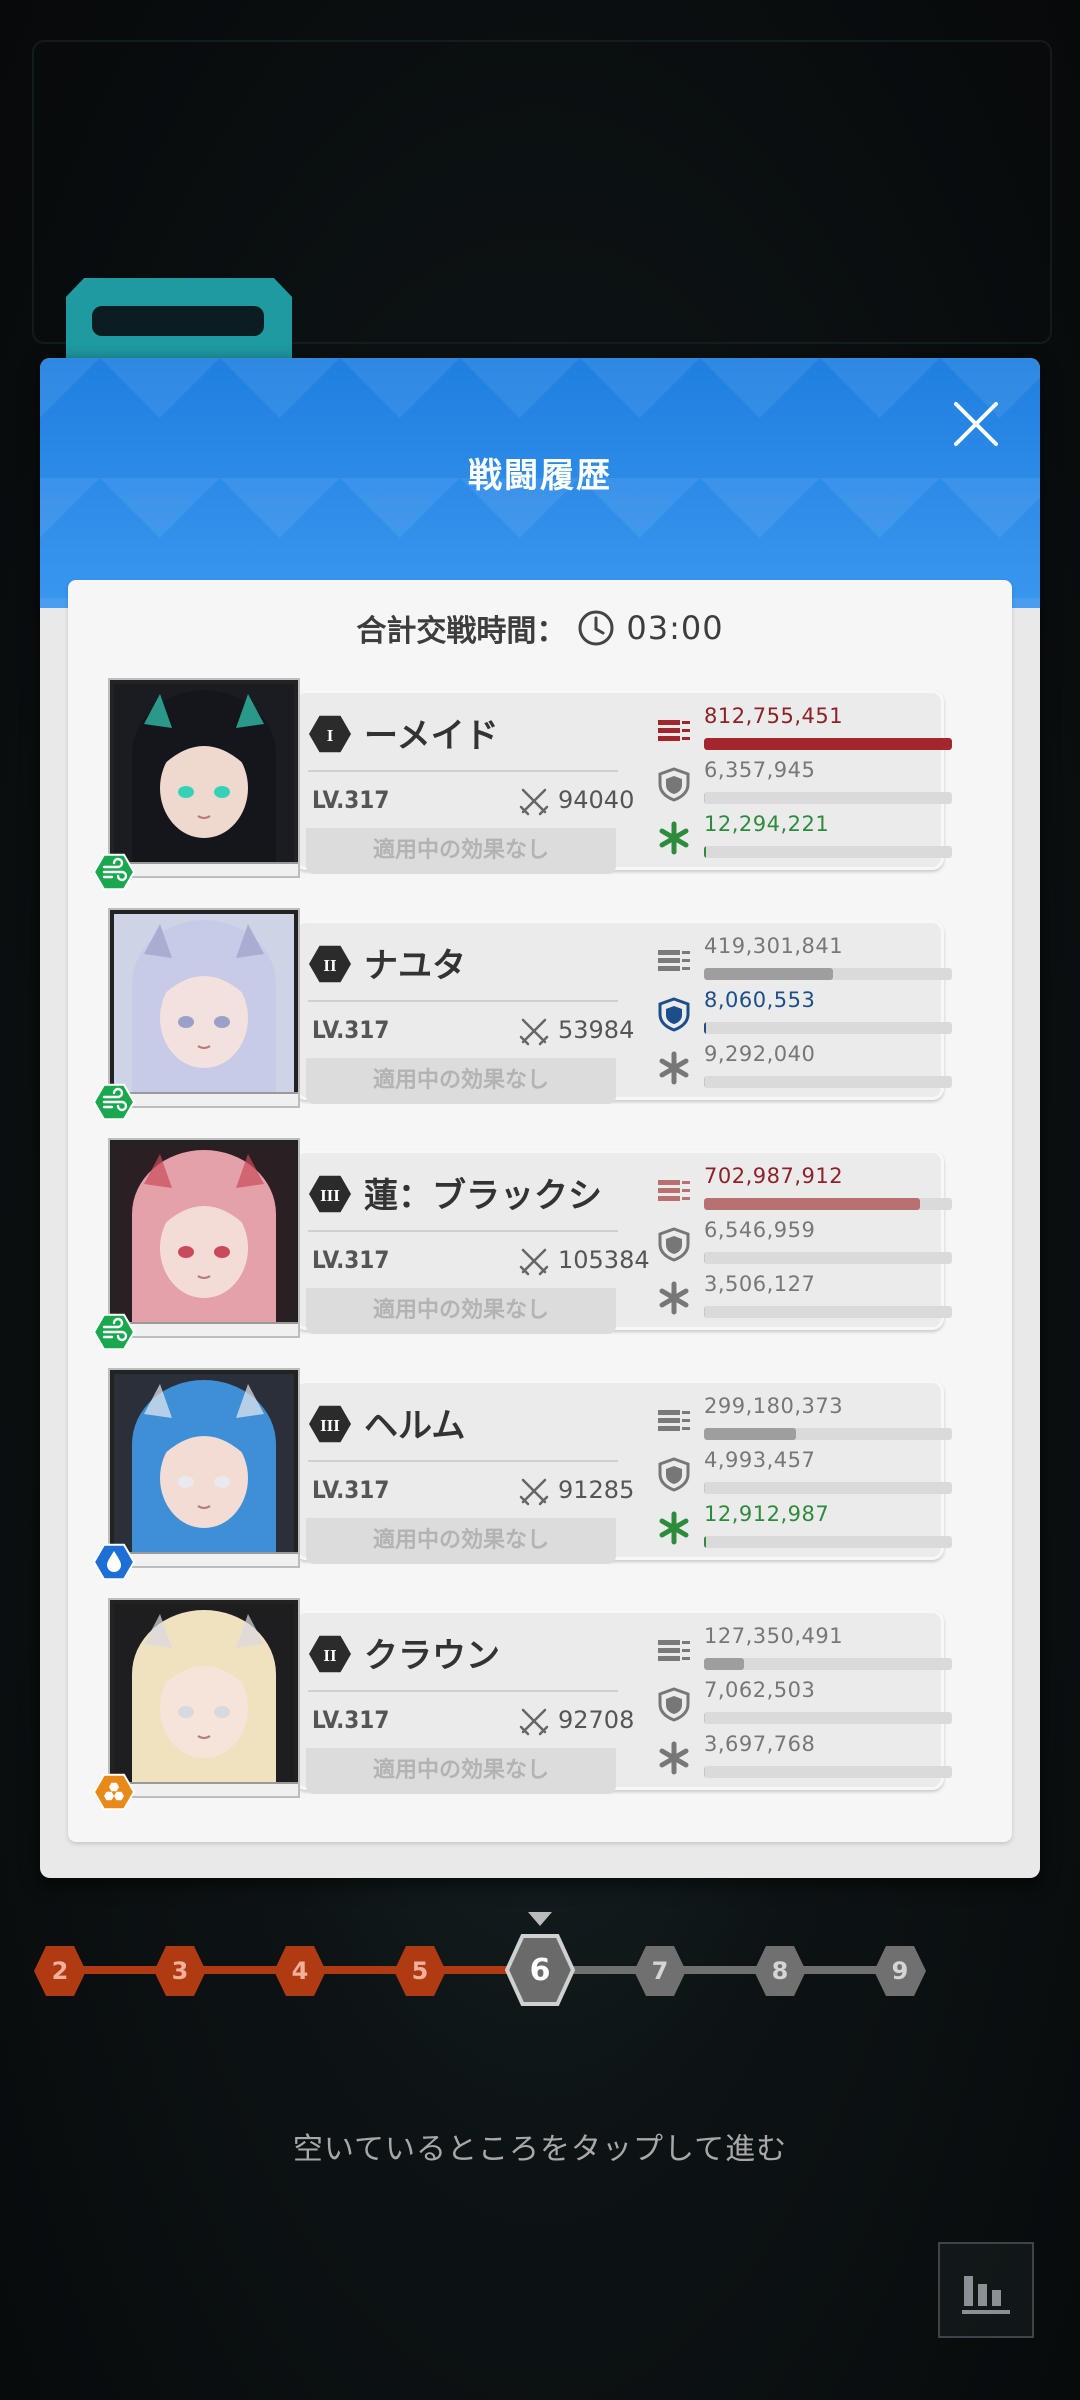 The image size is (1080, 2400). I want to click on heal-stat: 9,292,040, so click(806, 1068).